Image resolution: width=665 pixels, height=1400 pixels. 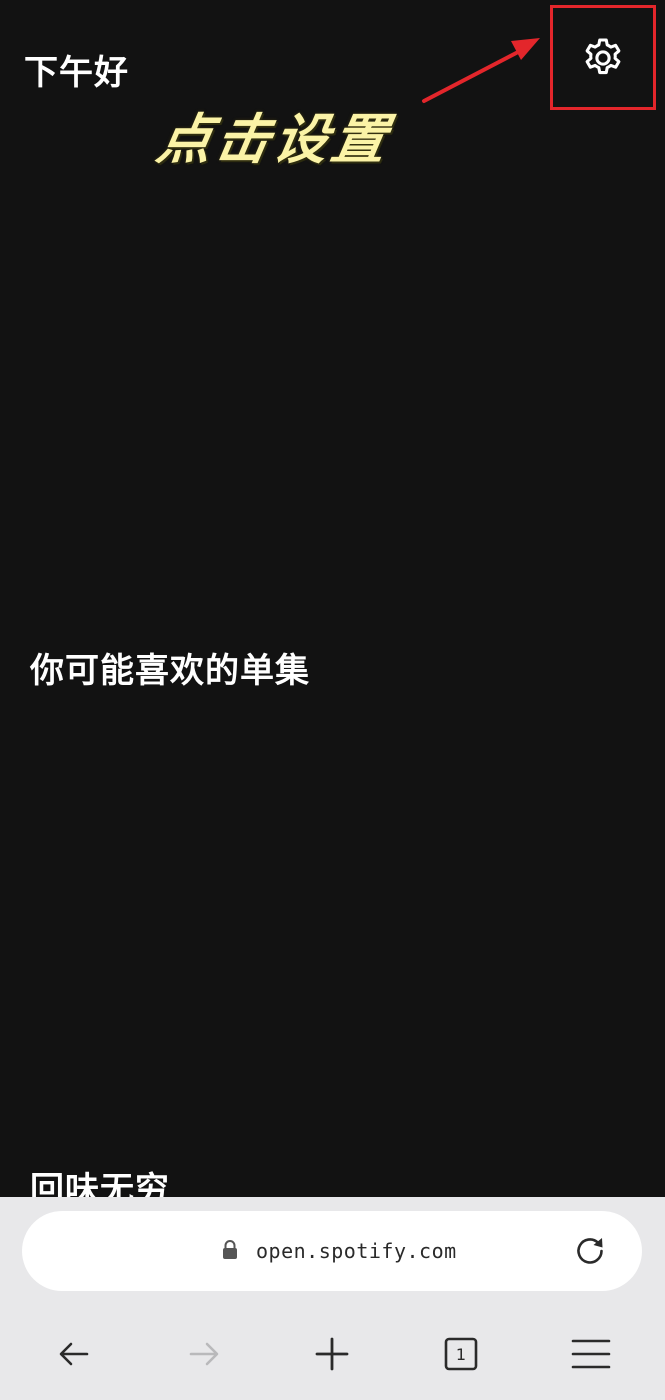 I want to click on hamburger-menu-icon, so click(x=591, y=1354).